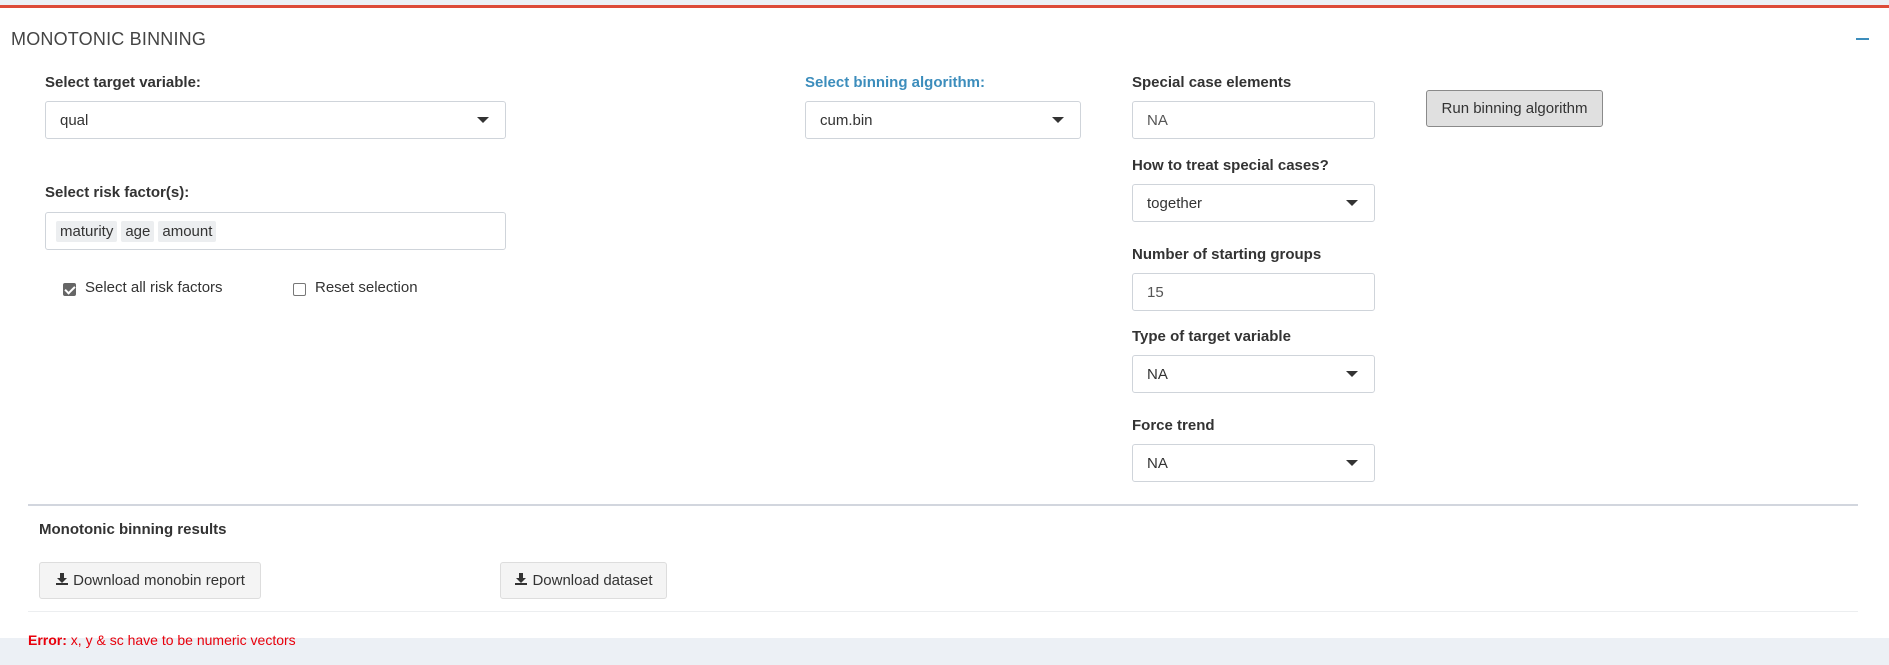 This screenshot has width=1889, height=665. I want to click on reset-selection-label: Reset selection, so click(366, 287).